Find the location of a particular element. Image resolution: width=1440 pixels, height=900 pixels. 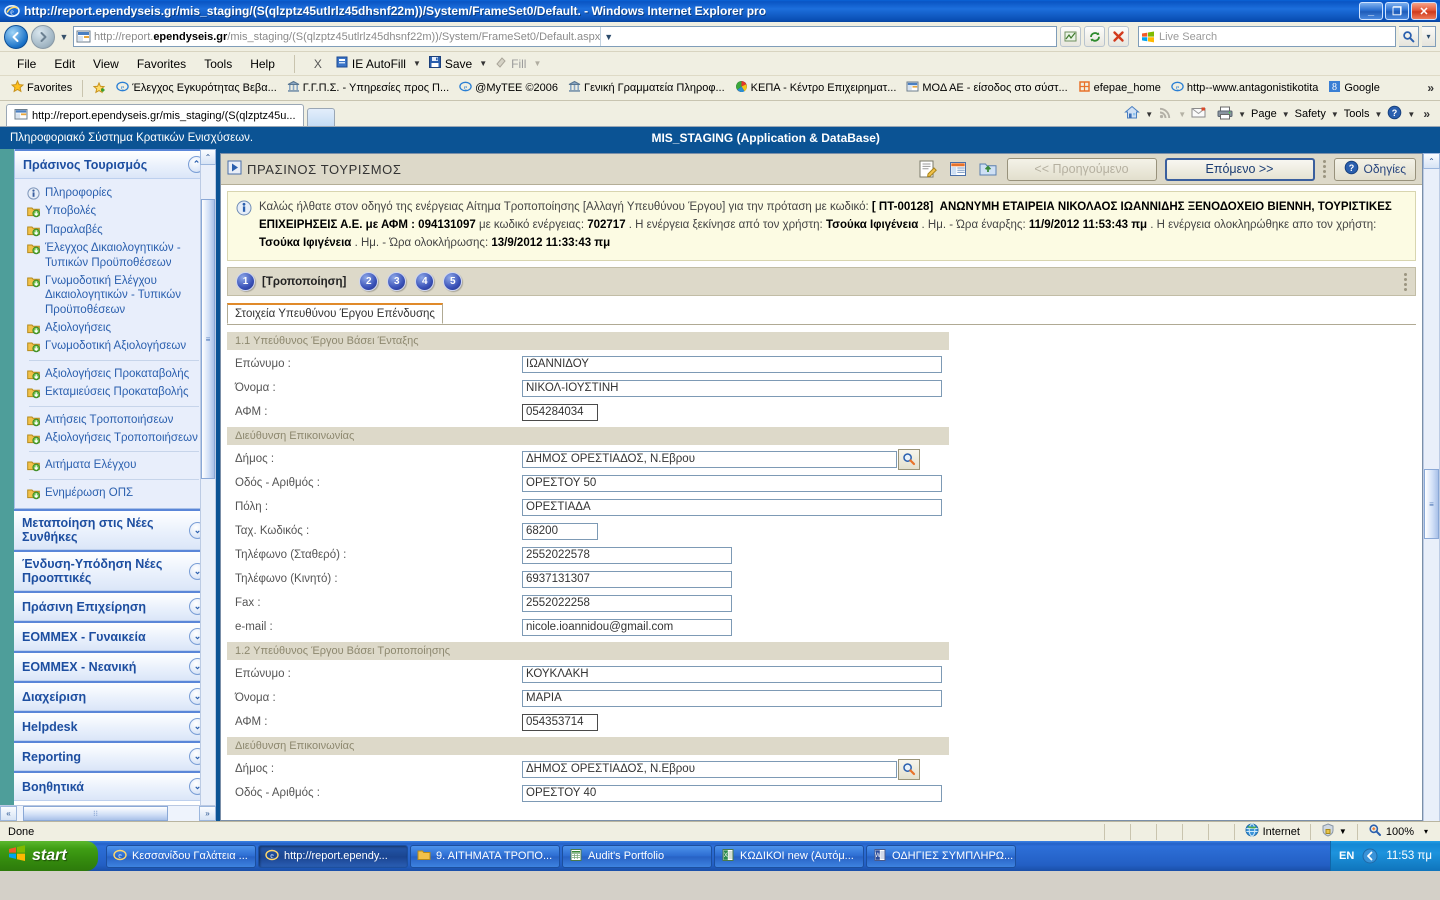

back-button is located at coordinates (16, 36).